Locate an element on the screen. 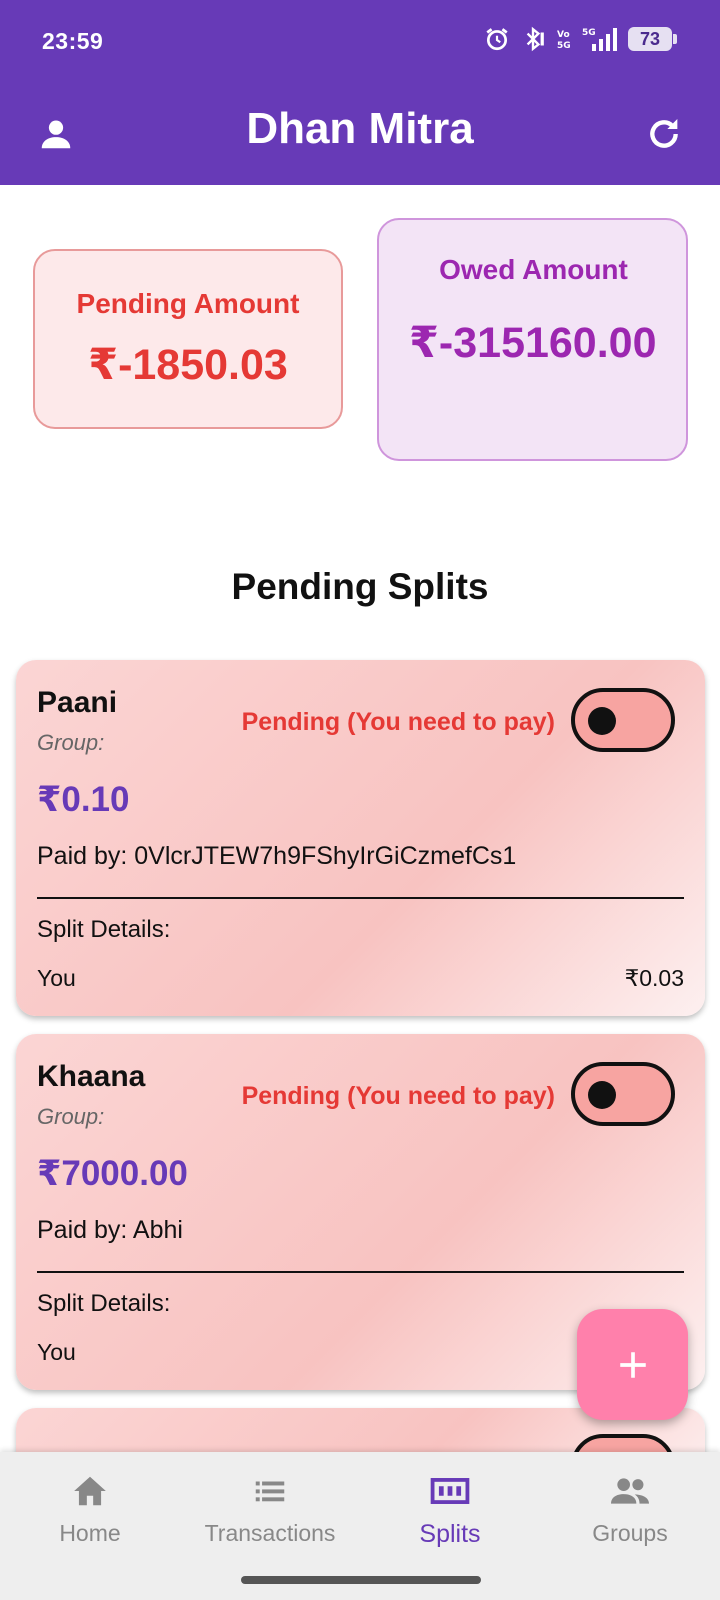 The width and height of the screenshot is (720, 1600). plus-icon is located at coordinates (632, 1364).